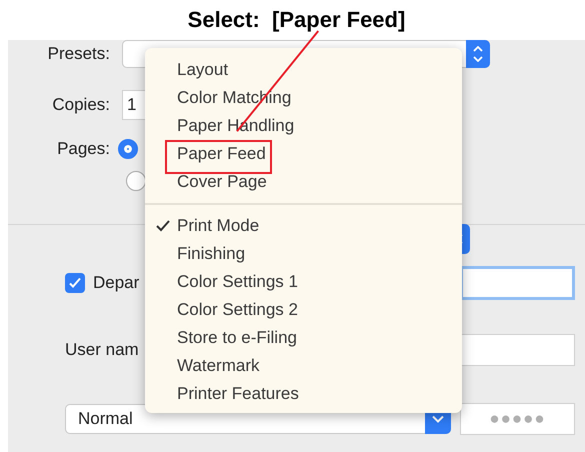 This screenshot has height=452, width=585. I want to click on menu-row: Print Mode, so click(303, 226).